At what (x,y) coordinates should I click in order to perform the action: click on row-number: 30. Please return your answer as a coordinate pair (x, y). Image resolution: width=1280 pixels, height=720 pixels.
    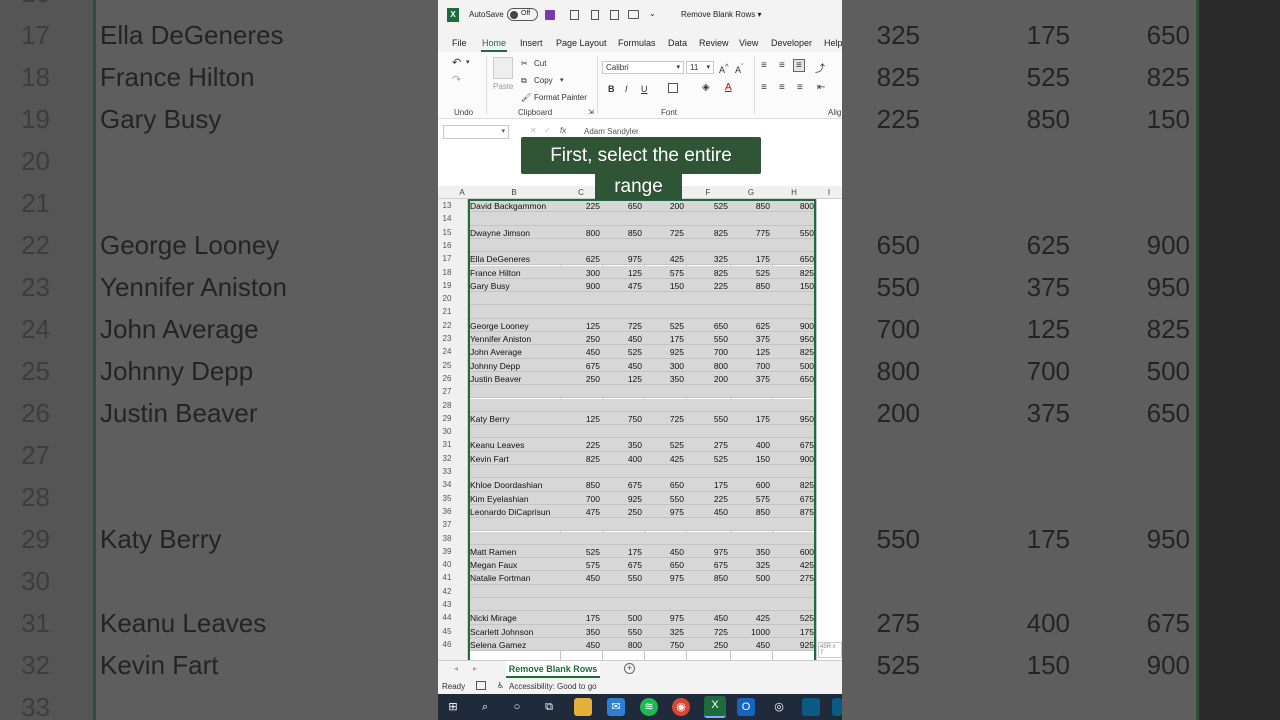
    Looking at the image, I should click on (447, 431).